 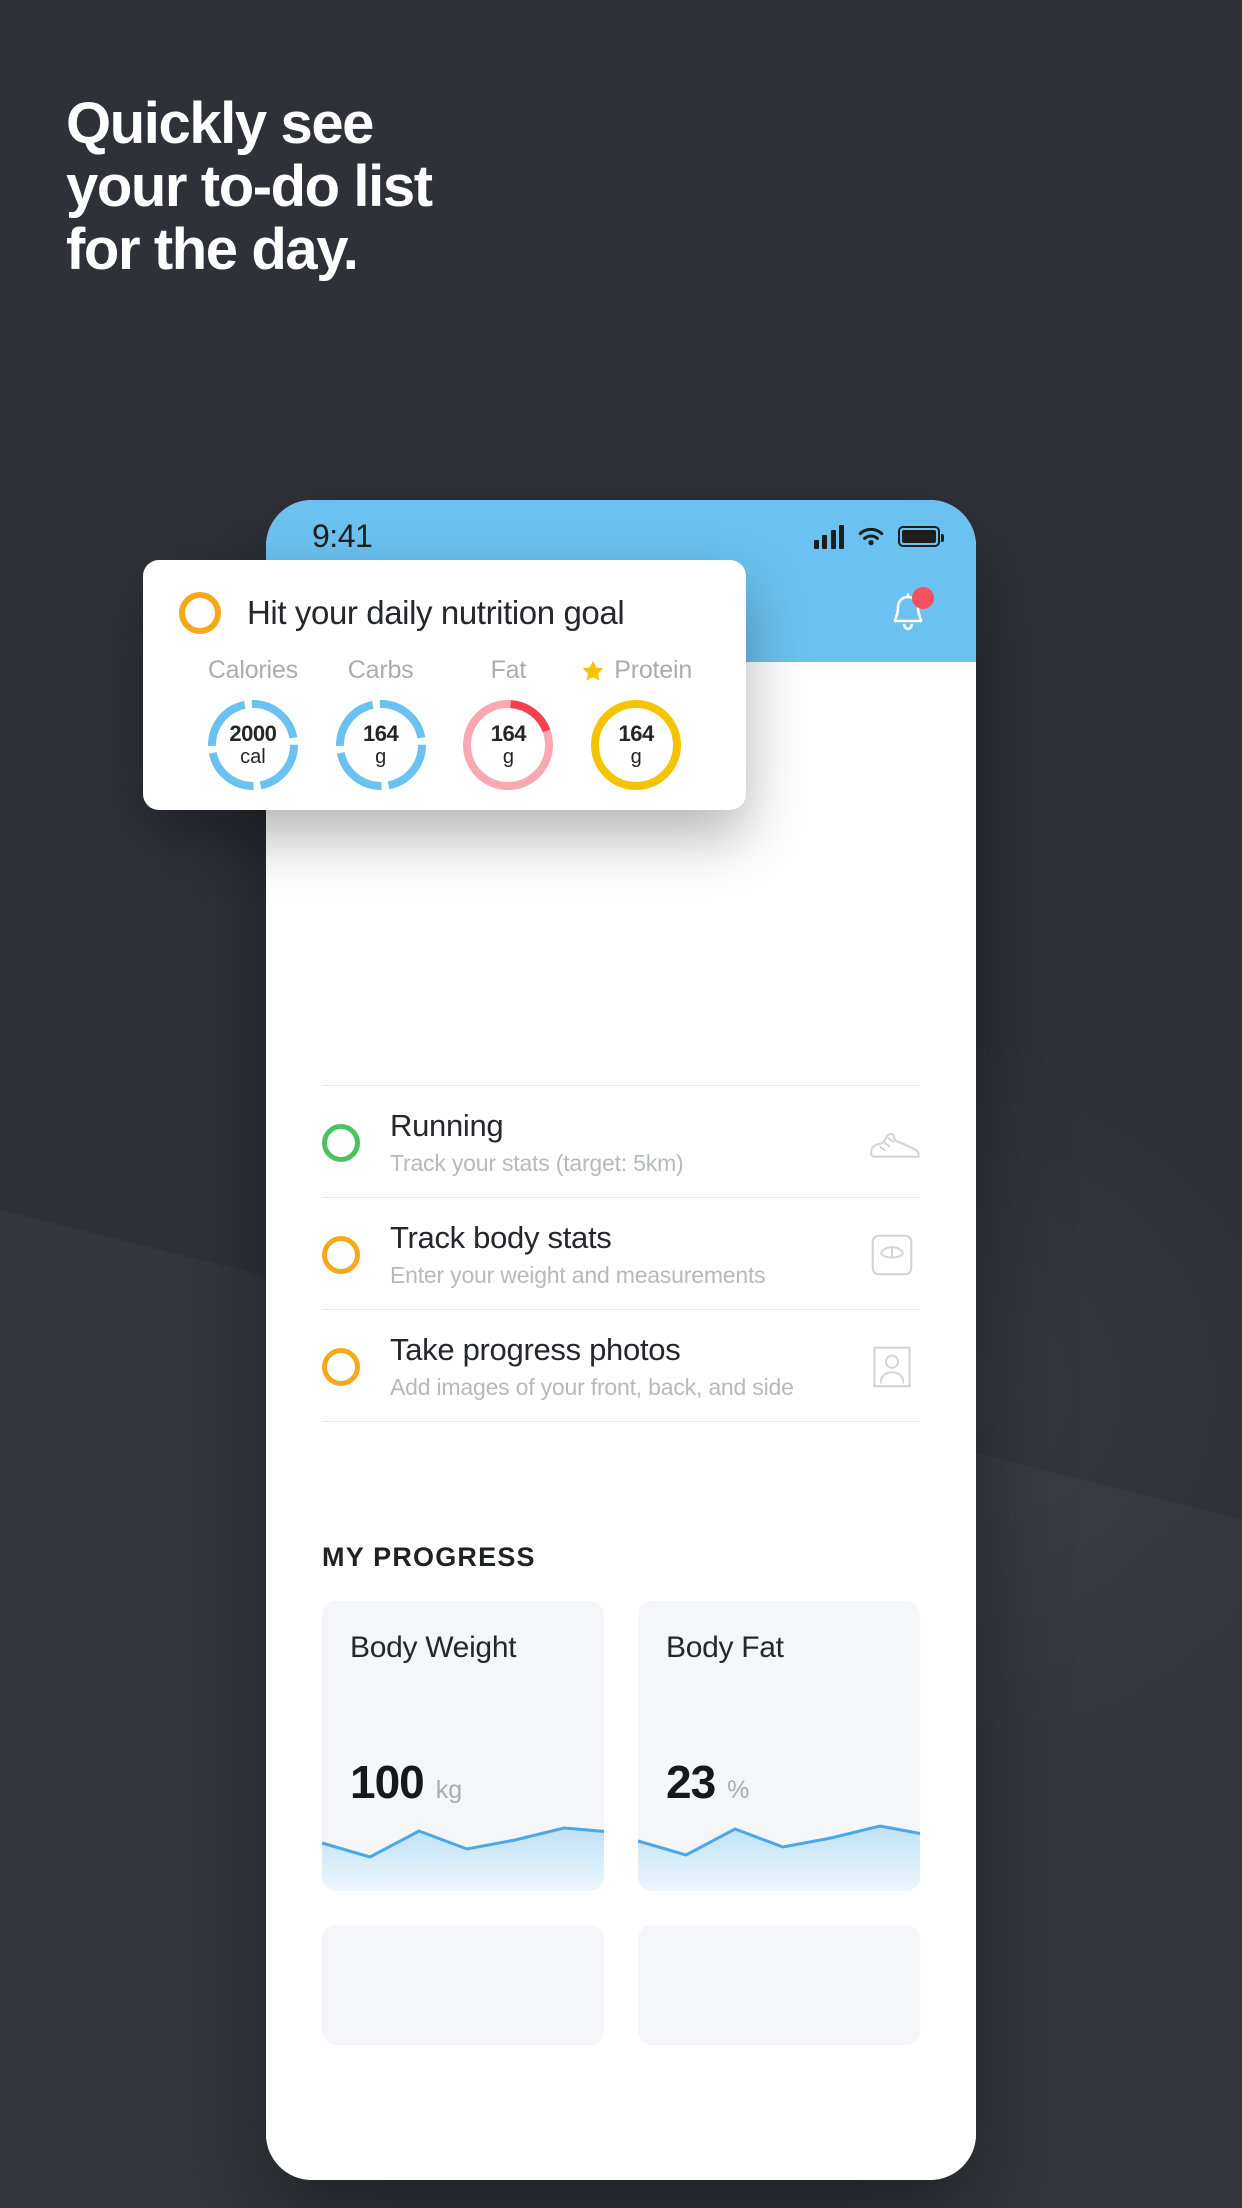 What do you see at coordinates (653, 670) in the screenshot?
I see `macro-label: Protein` at bounding box center [653, 670].